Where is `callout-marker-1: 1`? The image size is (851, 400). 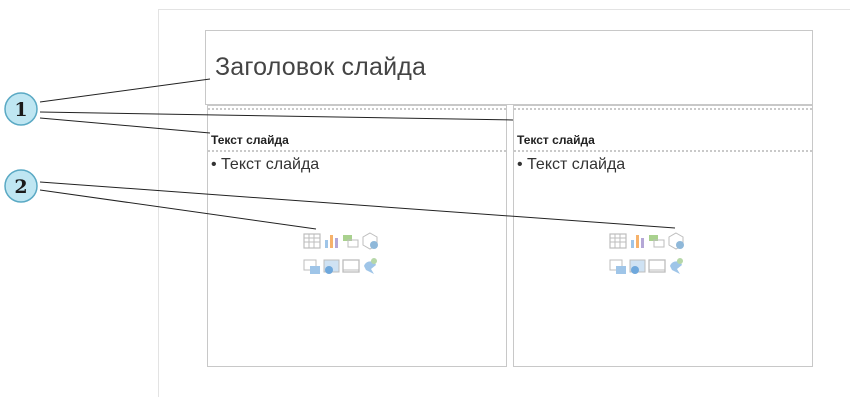 callout-marker-1: 1 is located at coordinates (21, 109).